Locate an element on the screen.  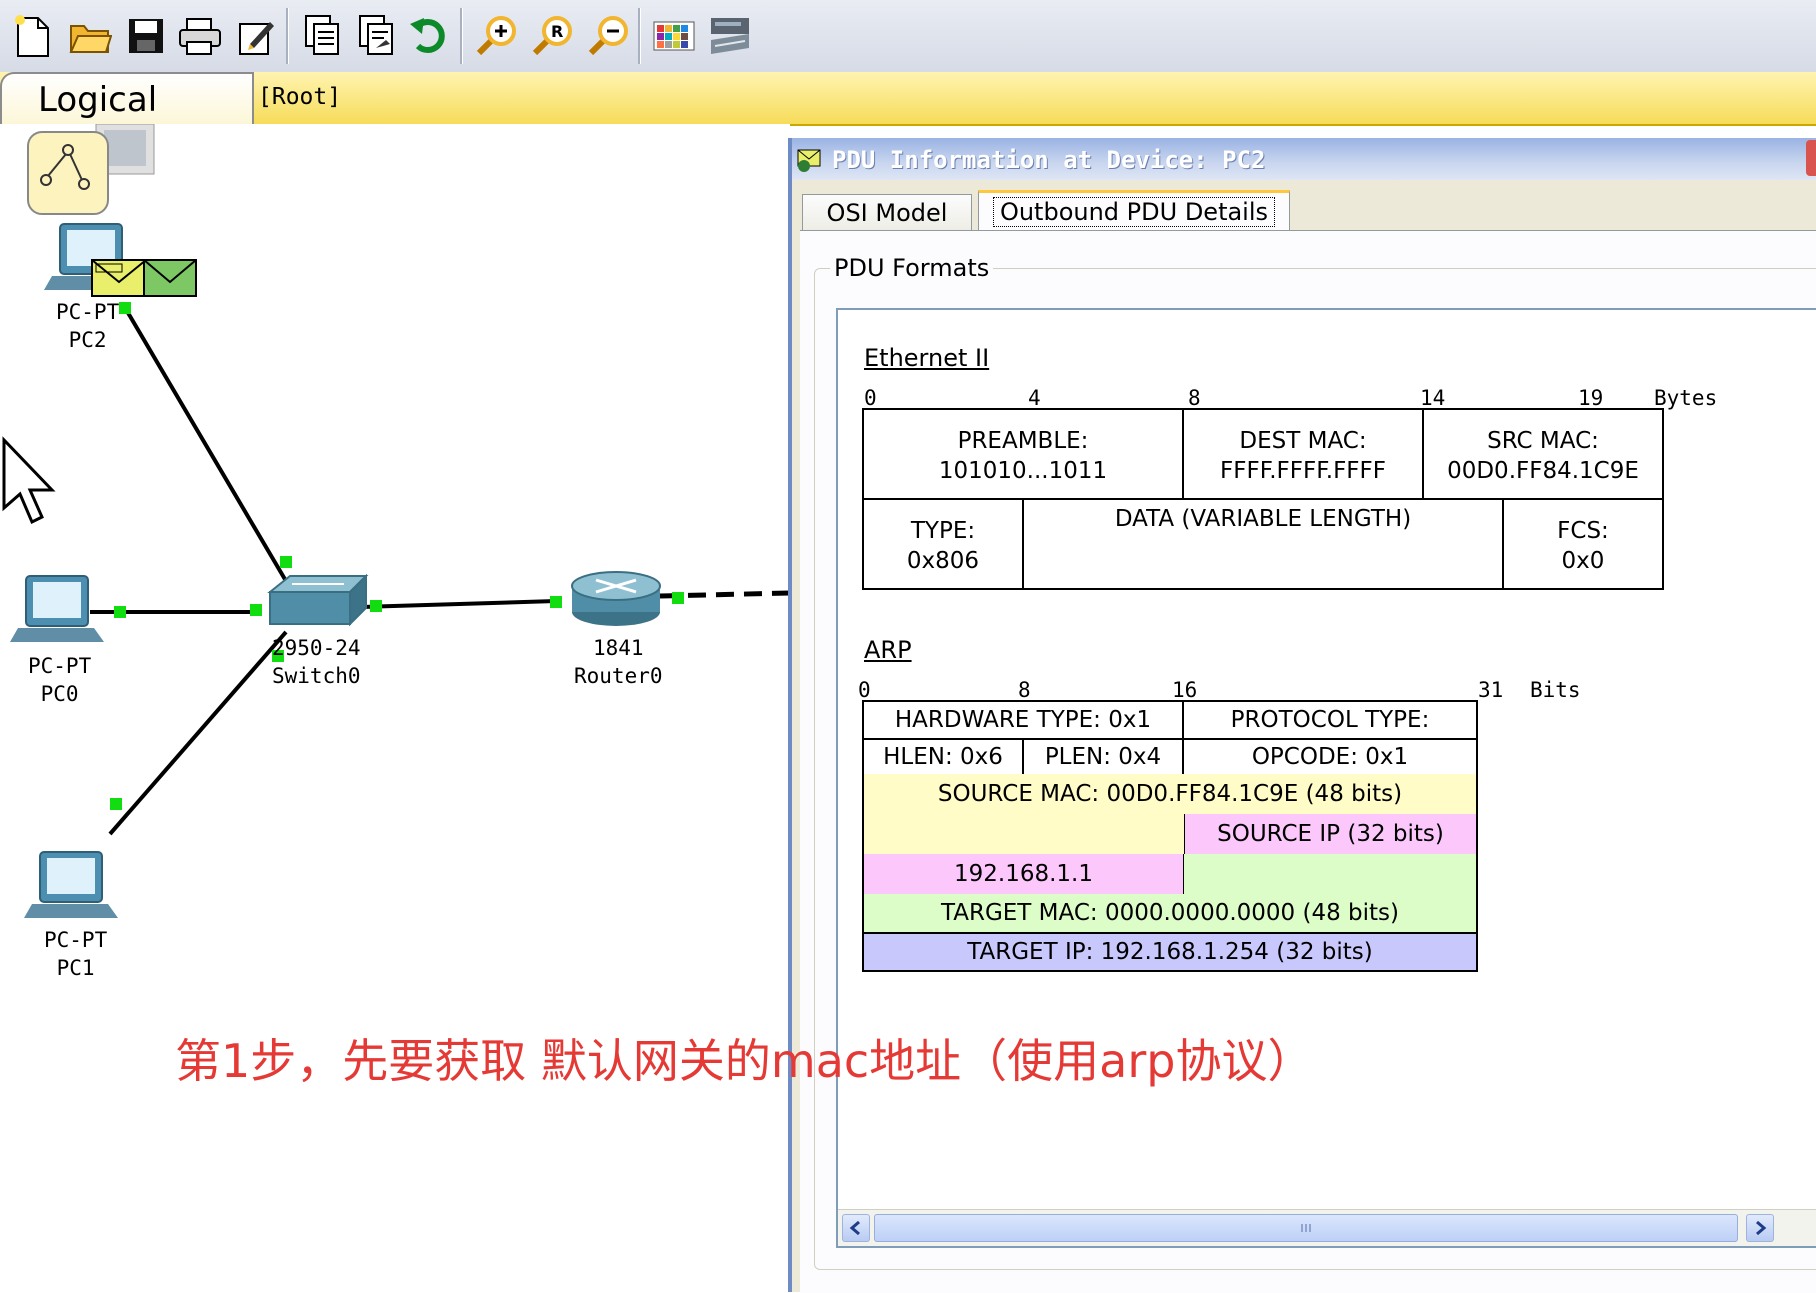
pdu-window-icon is located at coordinates (809, 160).